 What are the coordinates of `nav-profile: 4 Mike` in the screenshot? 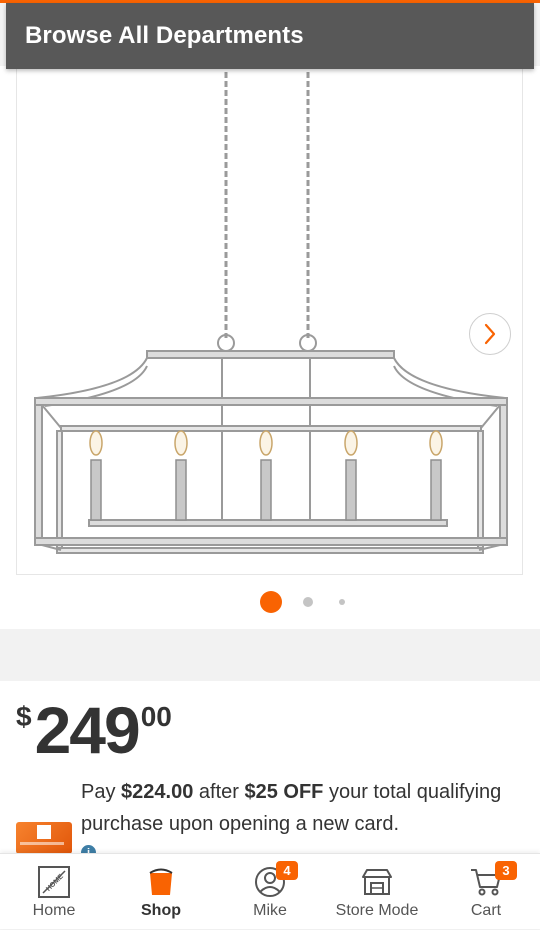 It's located at (270, 892).